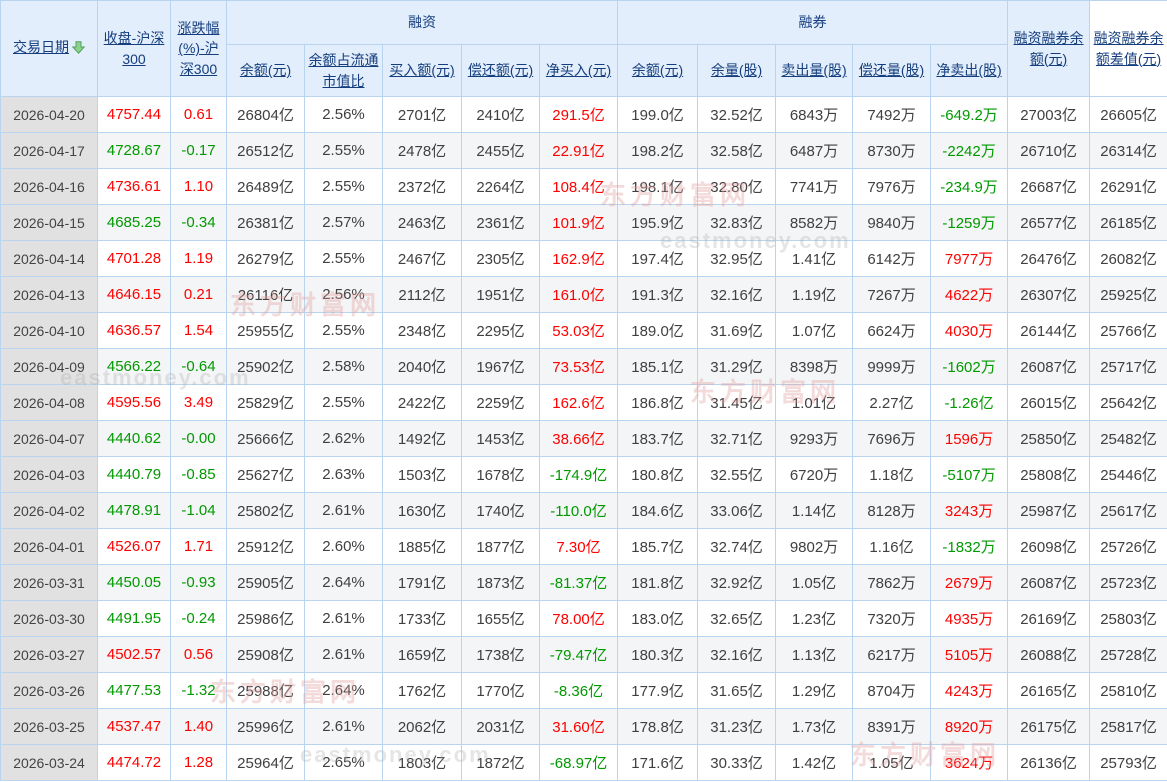 The image size is (1167, 782). I want to click on column-header-rq-balance: 余额(元), so click(658, 70).